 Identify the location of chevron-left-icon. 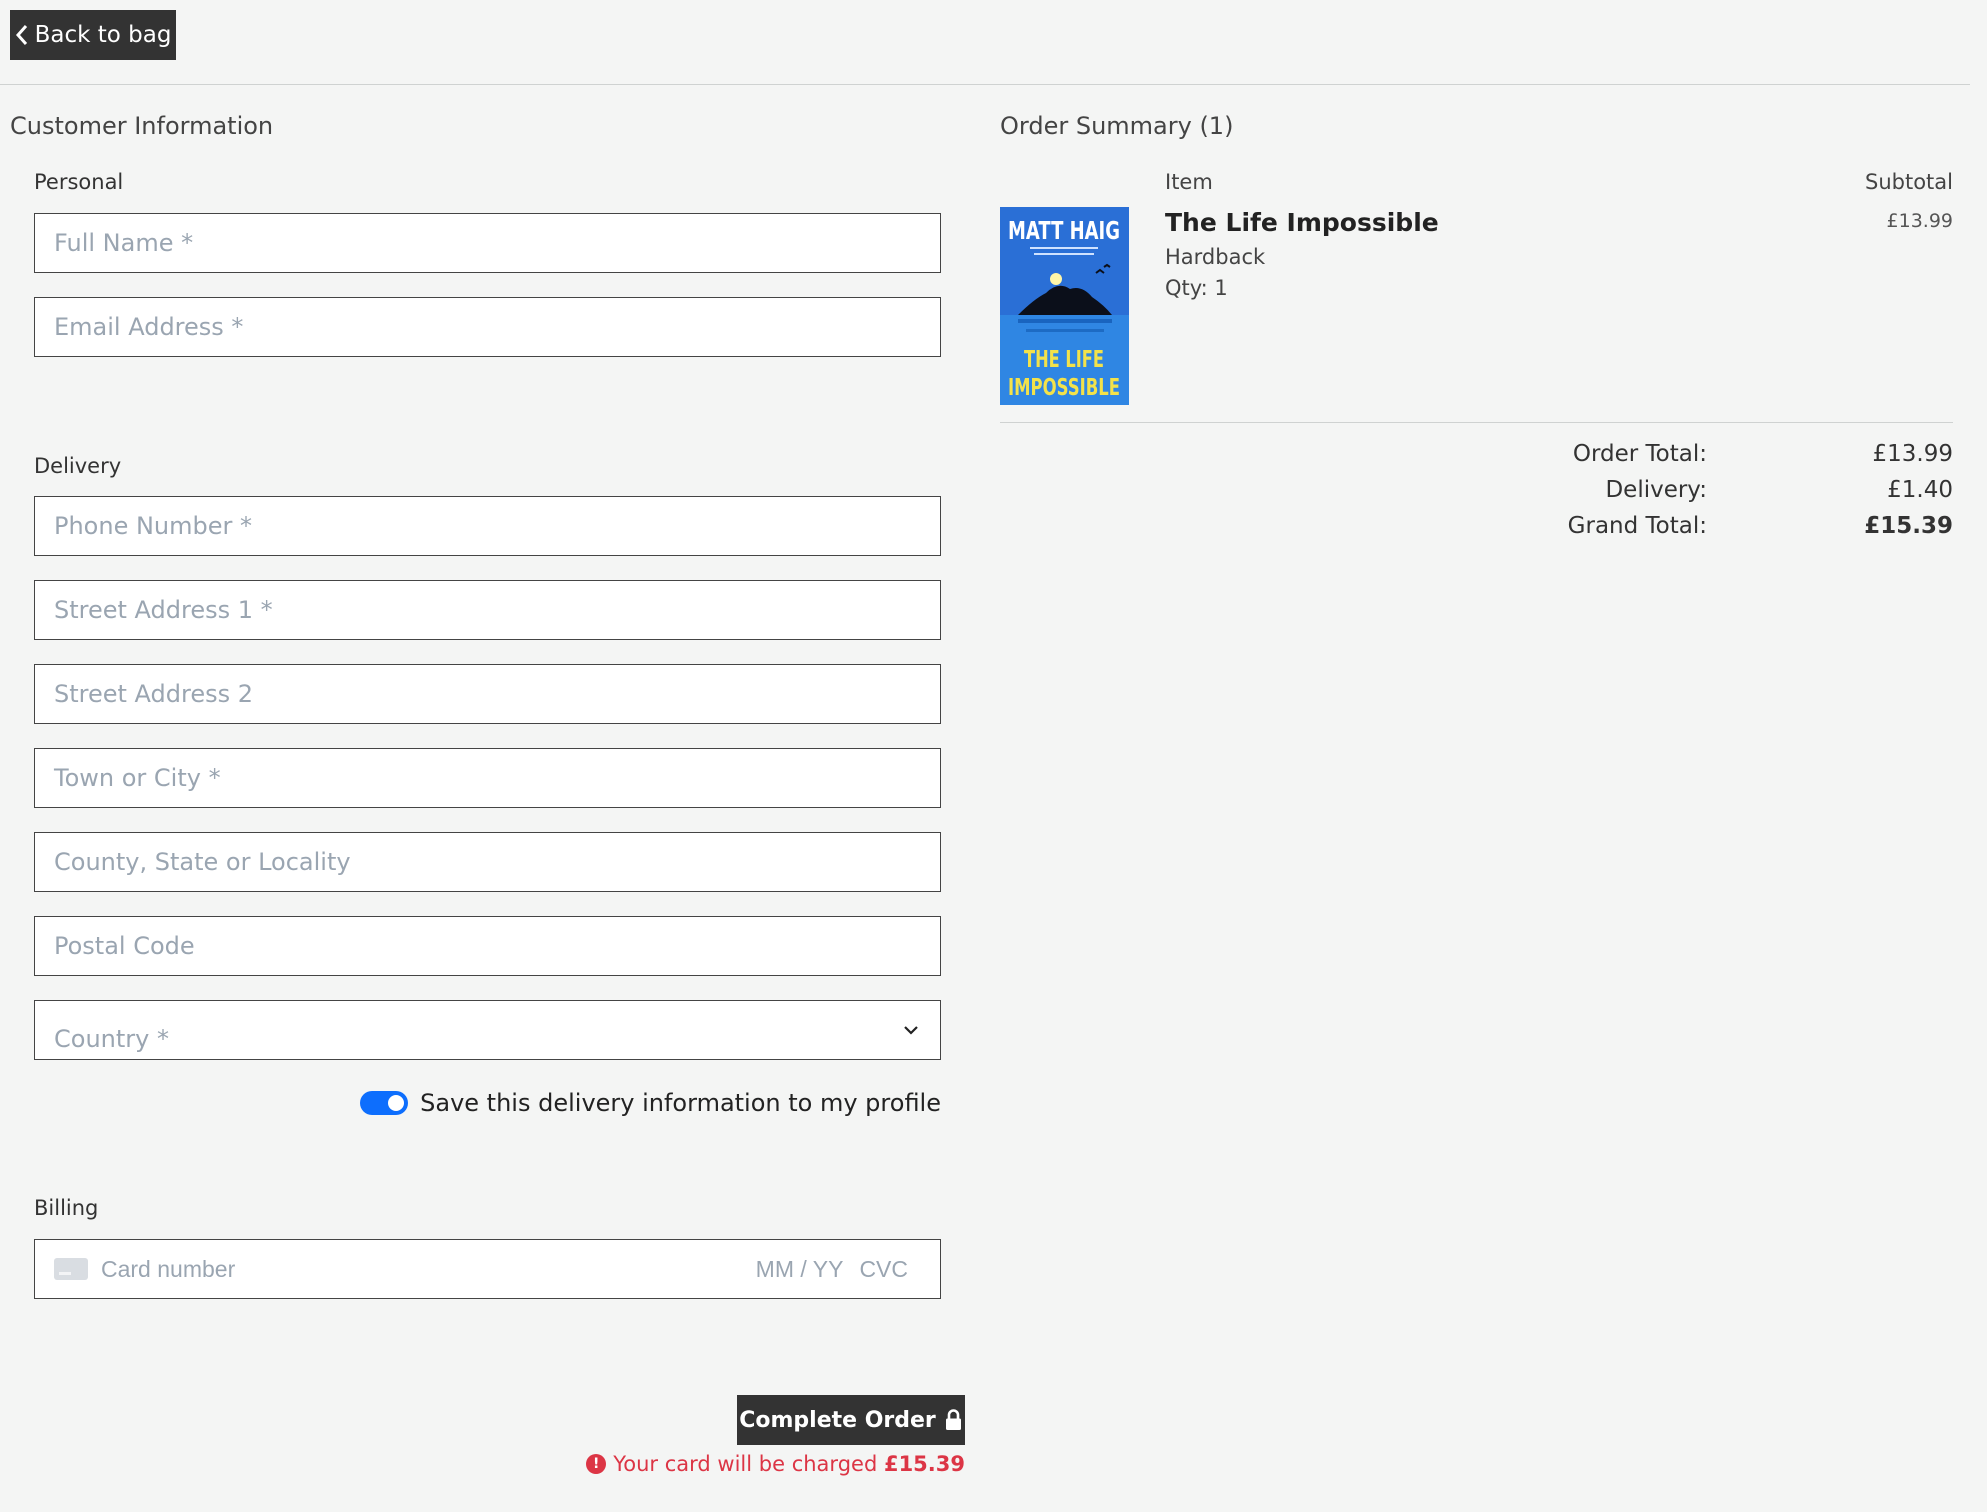
(21, 35).